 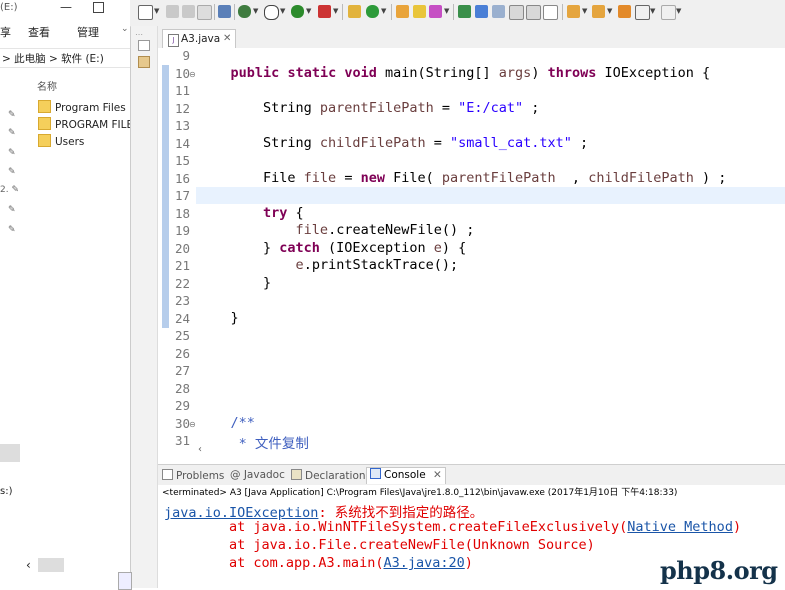 I want to click on search-icon, so click(x=435, y=11).